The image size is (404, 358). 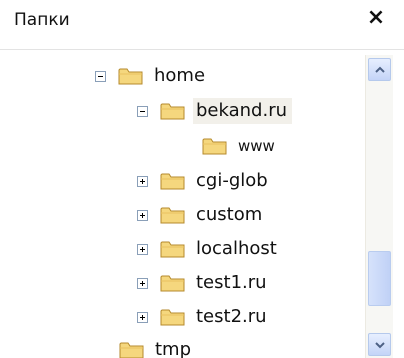 I want to click on scroll-down-button, so click(x=379, y=344).